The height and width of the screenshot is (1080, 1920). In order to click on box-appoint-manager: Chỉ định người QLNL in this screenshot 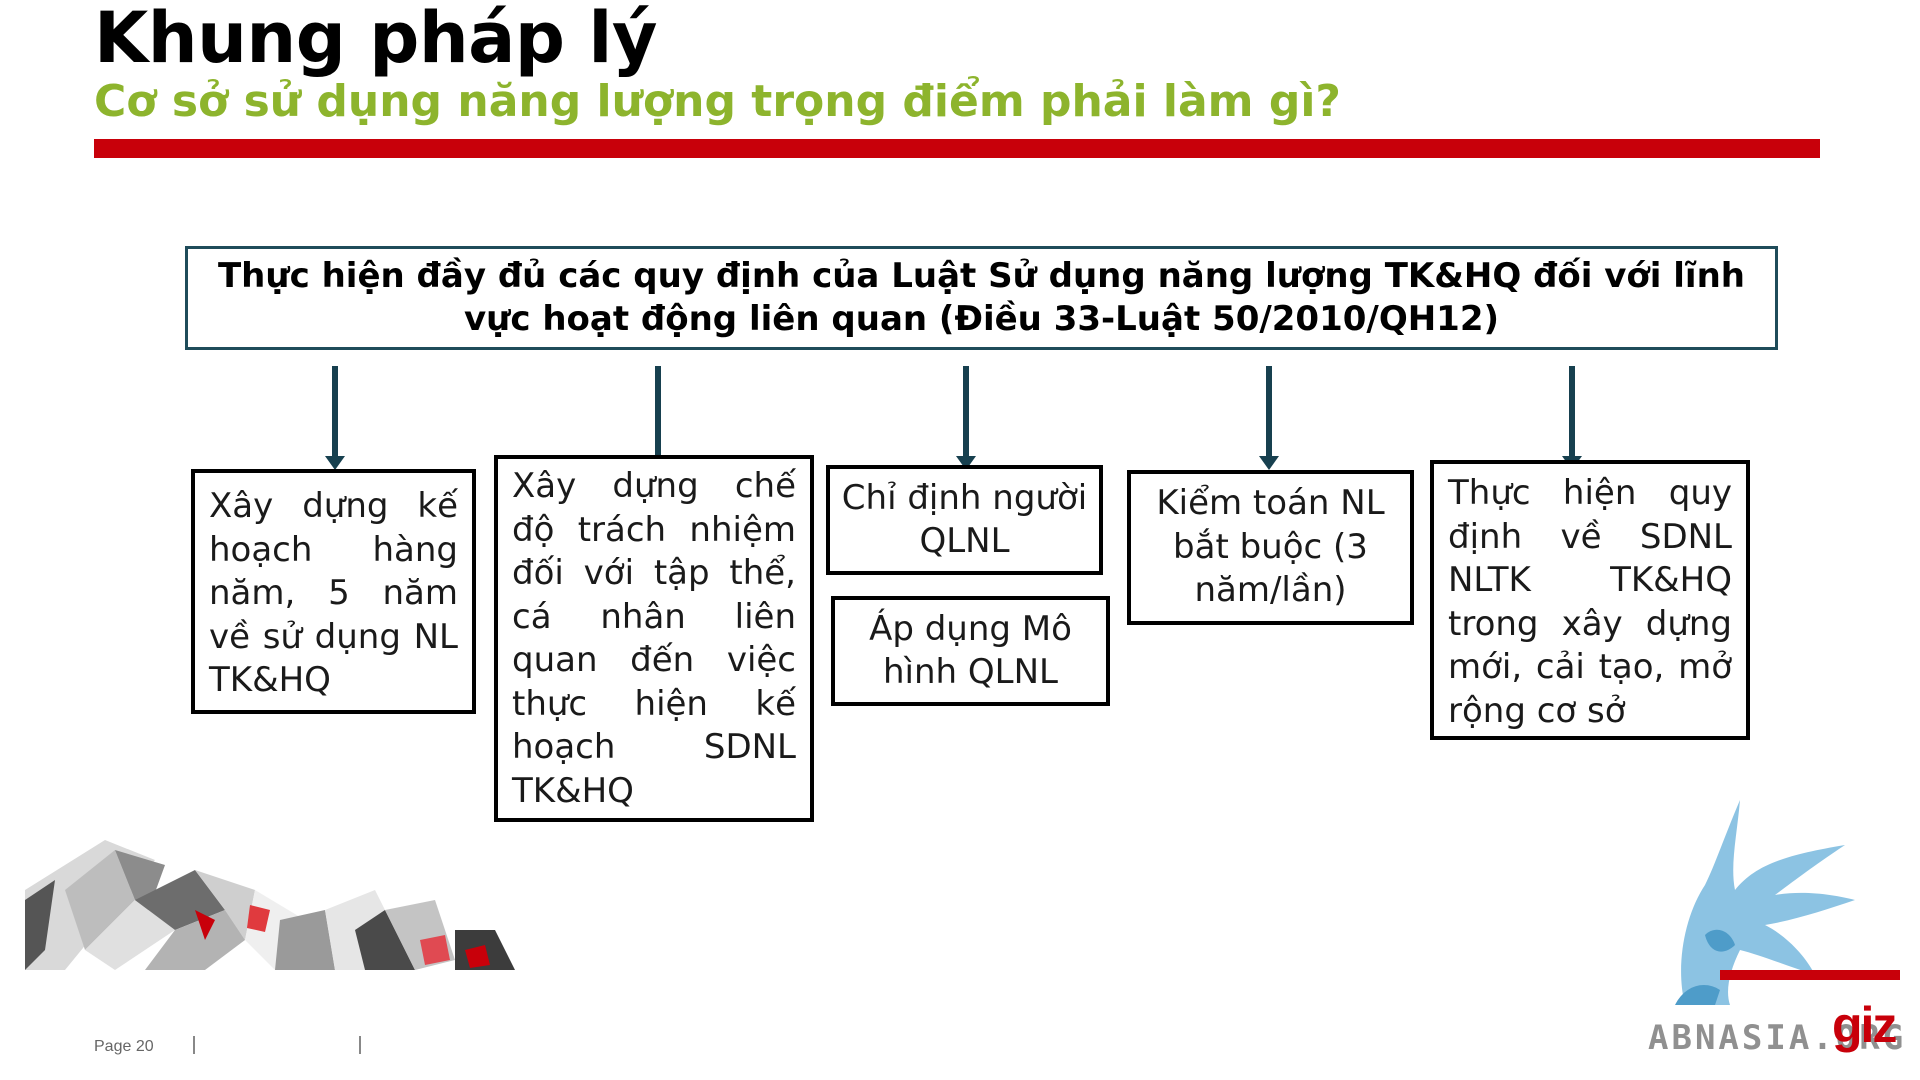, I will do `click(964, 520)`.